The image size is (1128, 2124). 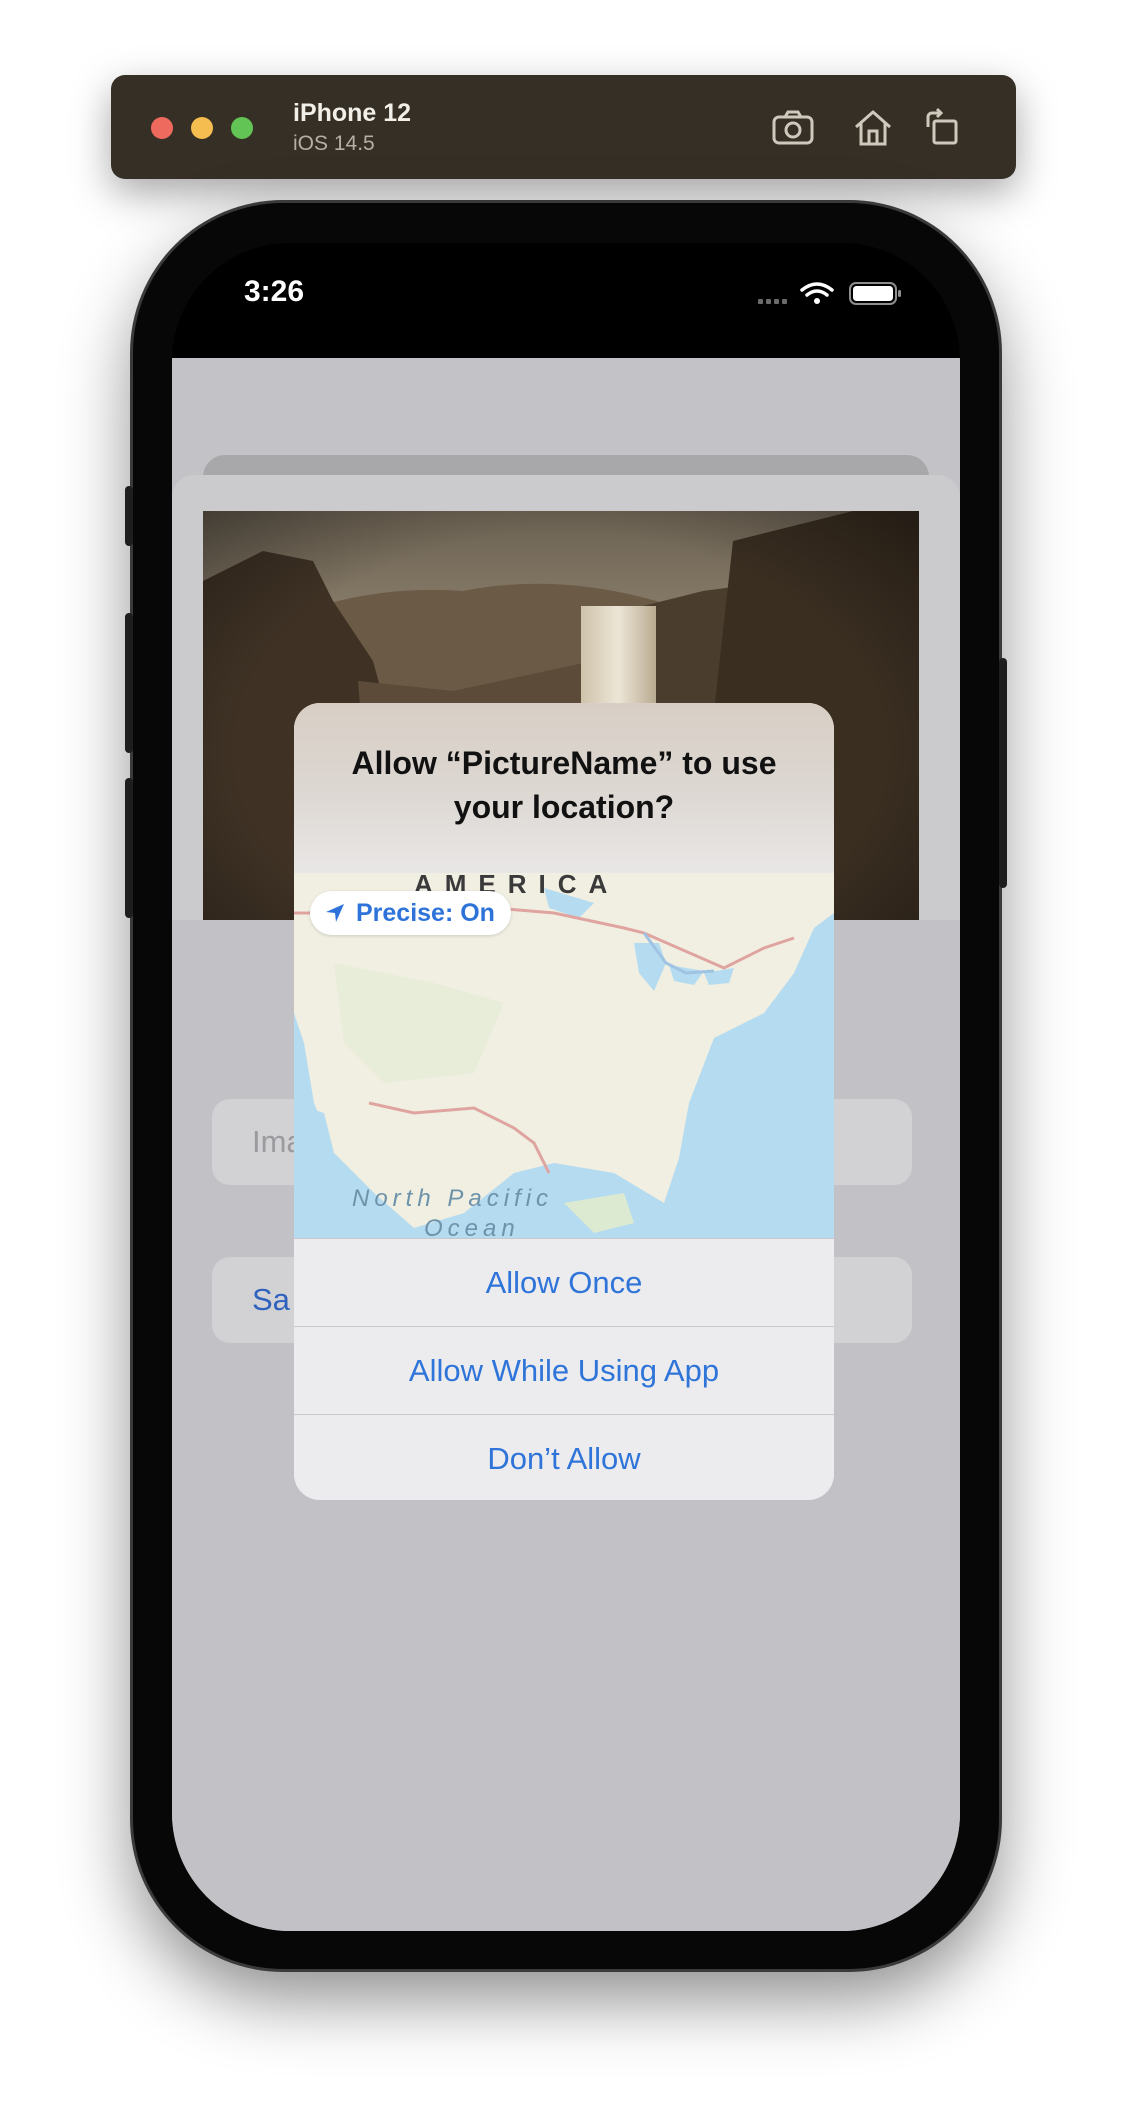 What do you see at coordinates (563, 127) in the screenshot?
I see `simulator-toolbar: iPhone 12 iOS 14.5` at bounding box center [563, 127].